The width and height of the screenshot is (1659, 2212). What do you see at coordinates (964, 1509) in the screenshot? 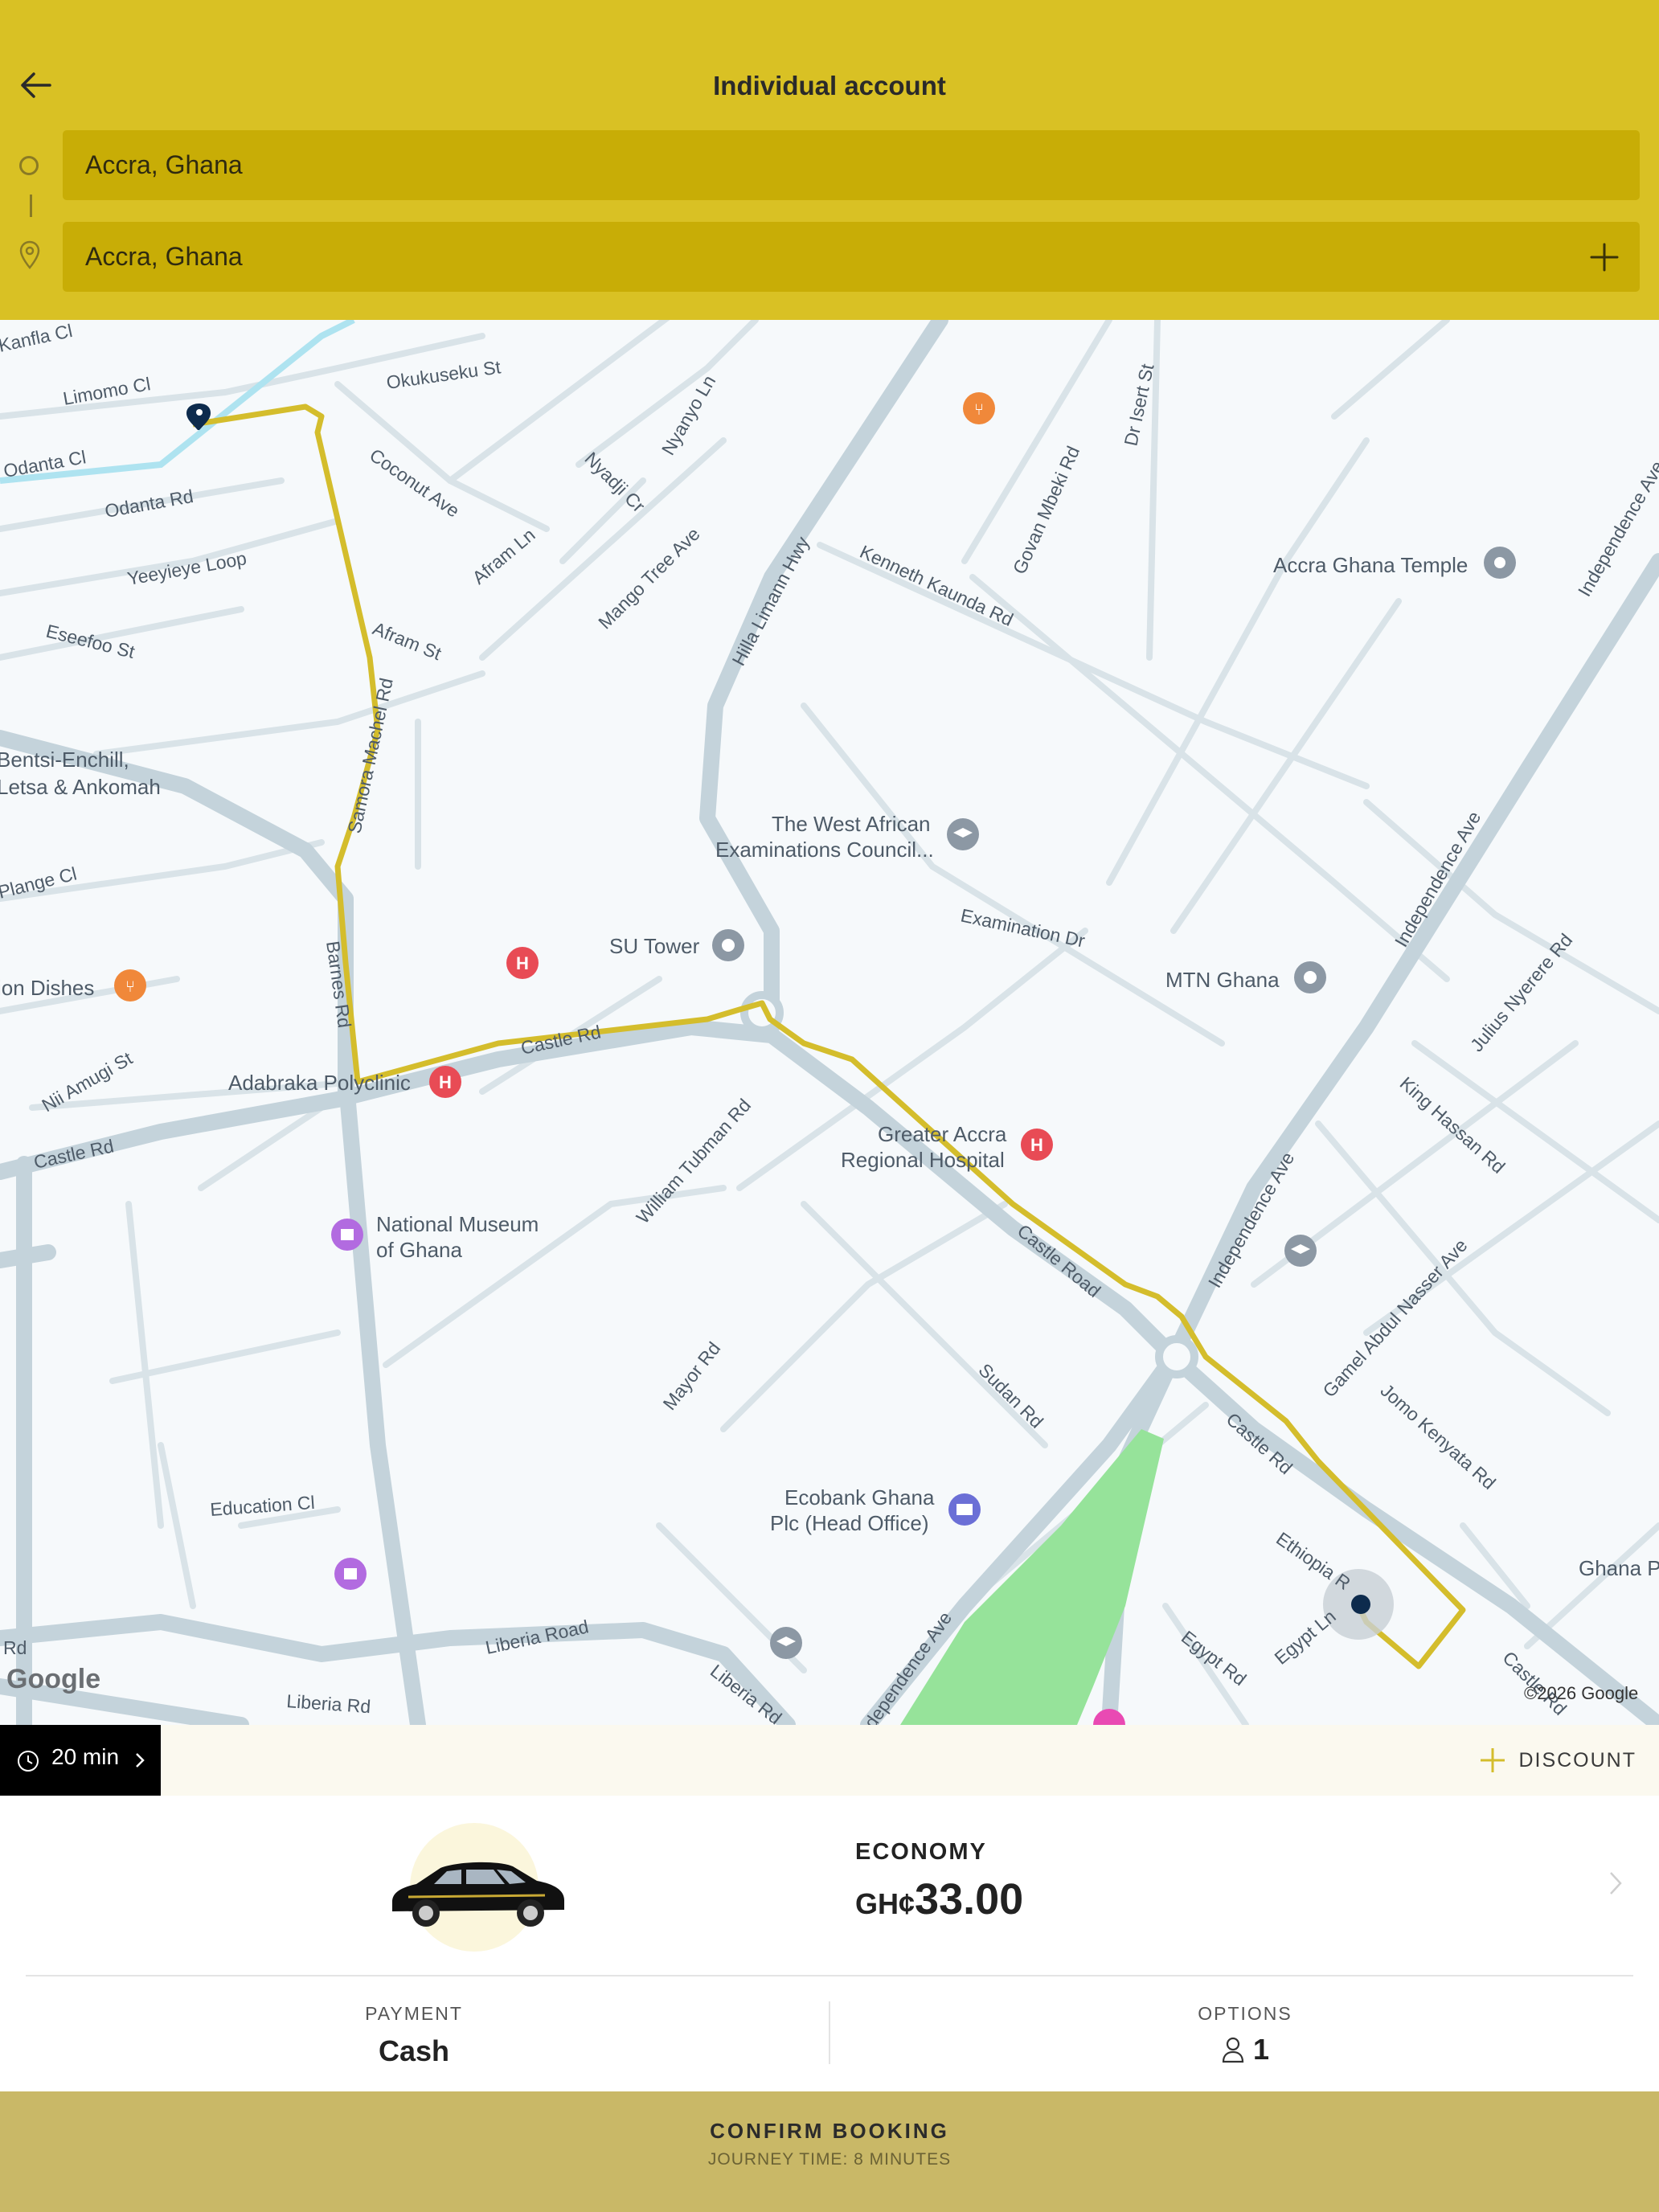
I see `bank-icon` at bounding box center [964, 1509].